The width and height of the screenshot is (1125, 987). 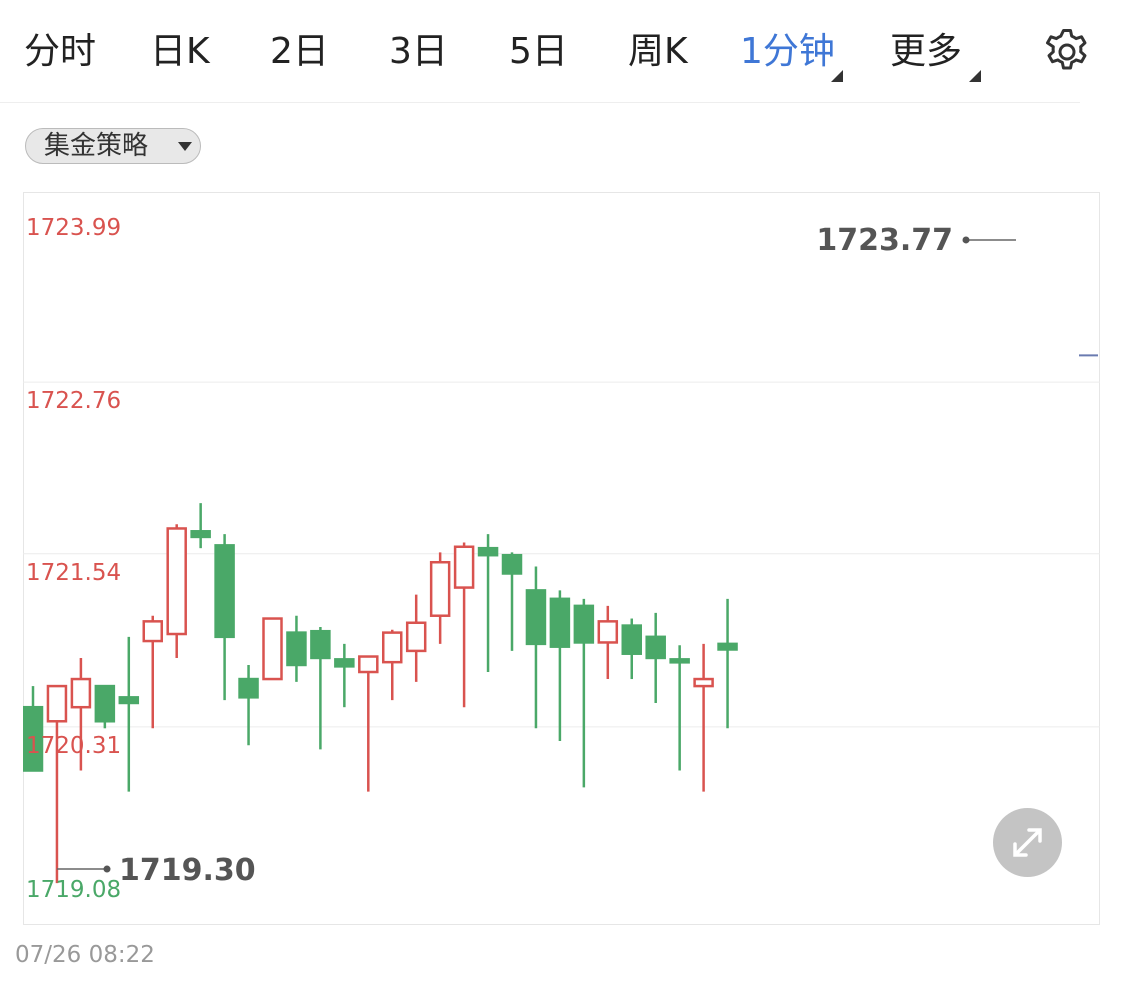 I want to click on tab-weekly-k: 周K, so click(x=658, y=52).